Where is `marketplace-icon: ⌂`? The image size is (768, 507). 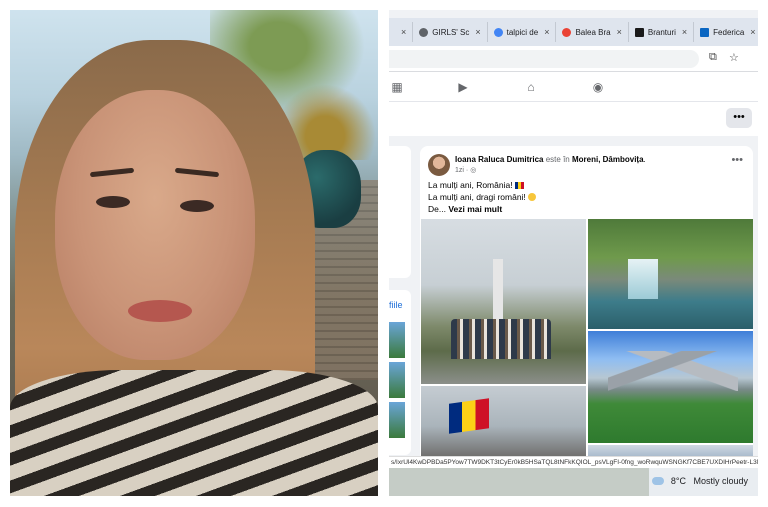
marketplace-icon: ⌂ is located at coordinates (531, 87).